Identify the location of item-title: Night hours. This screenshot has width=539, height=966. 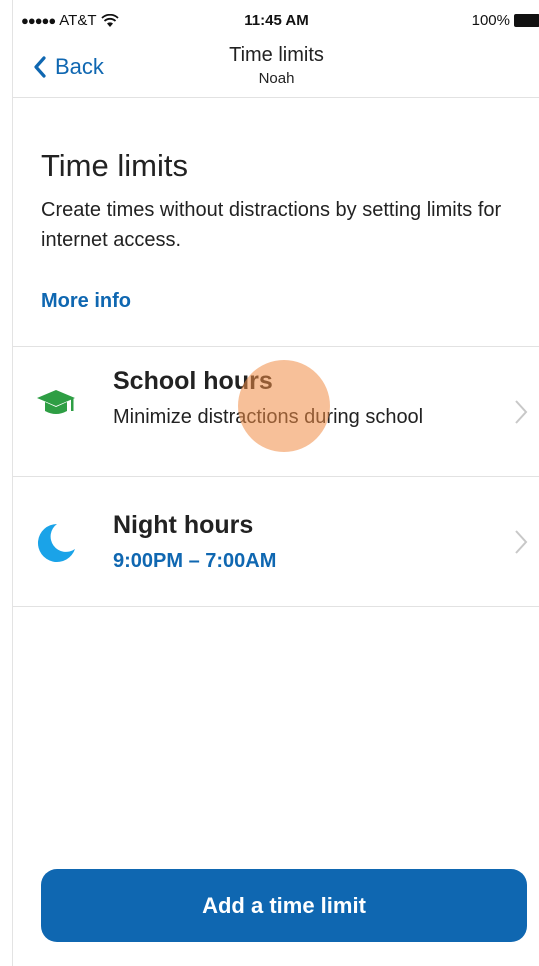
(183, 525).